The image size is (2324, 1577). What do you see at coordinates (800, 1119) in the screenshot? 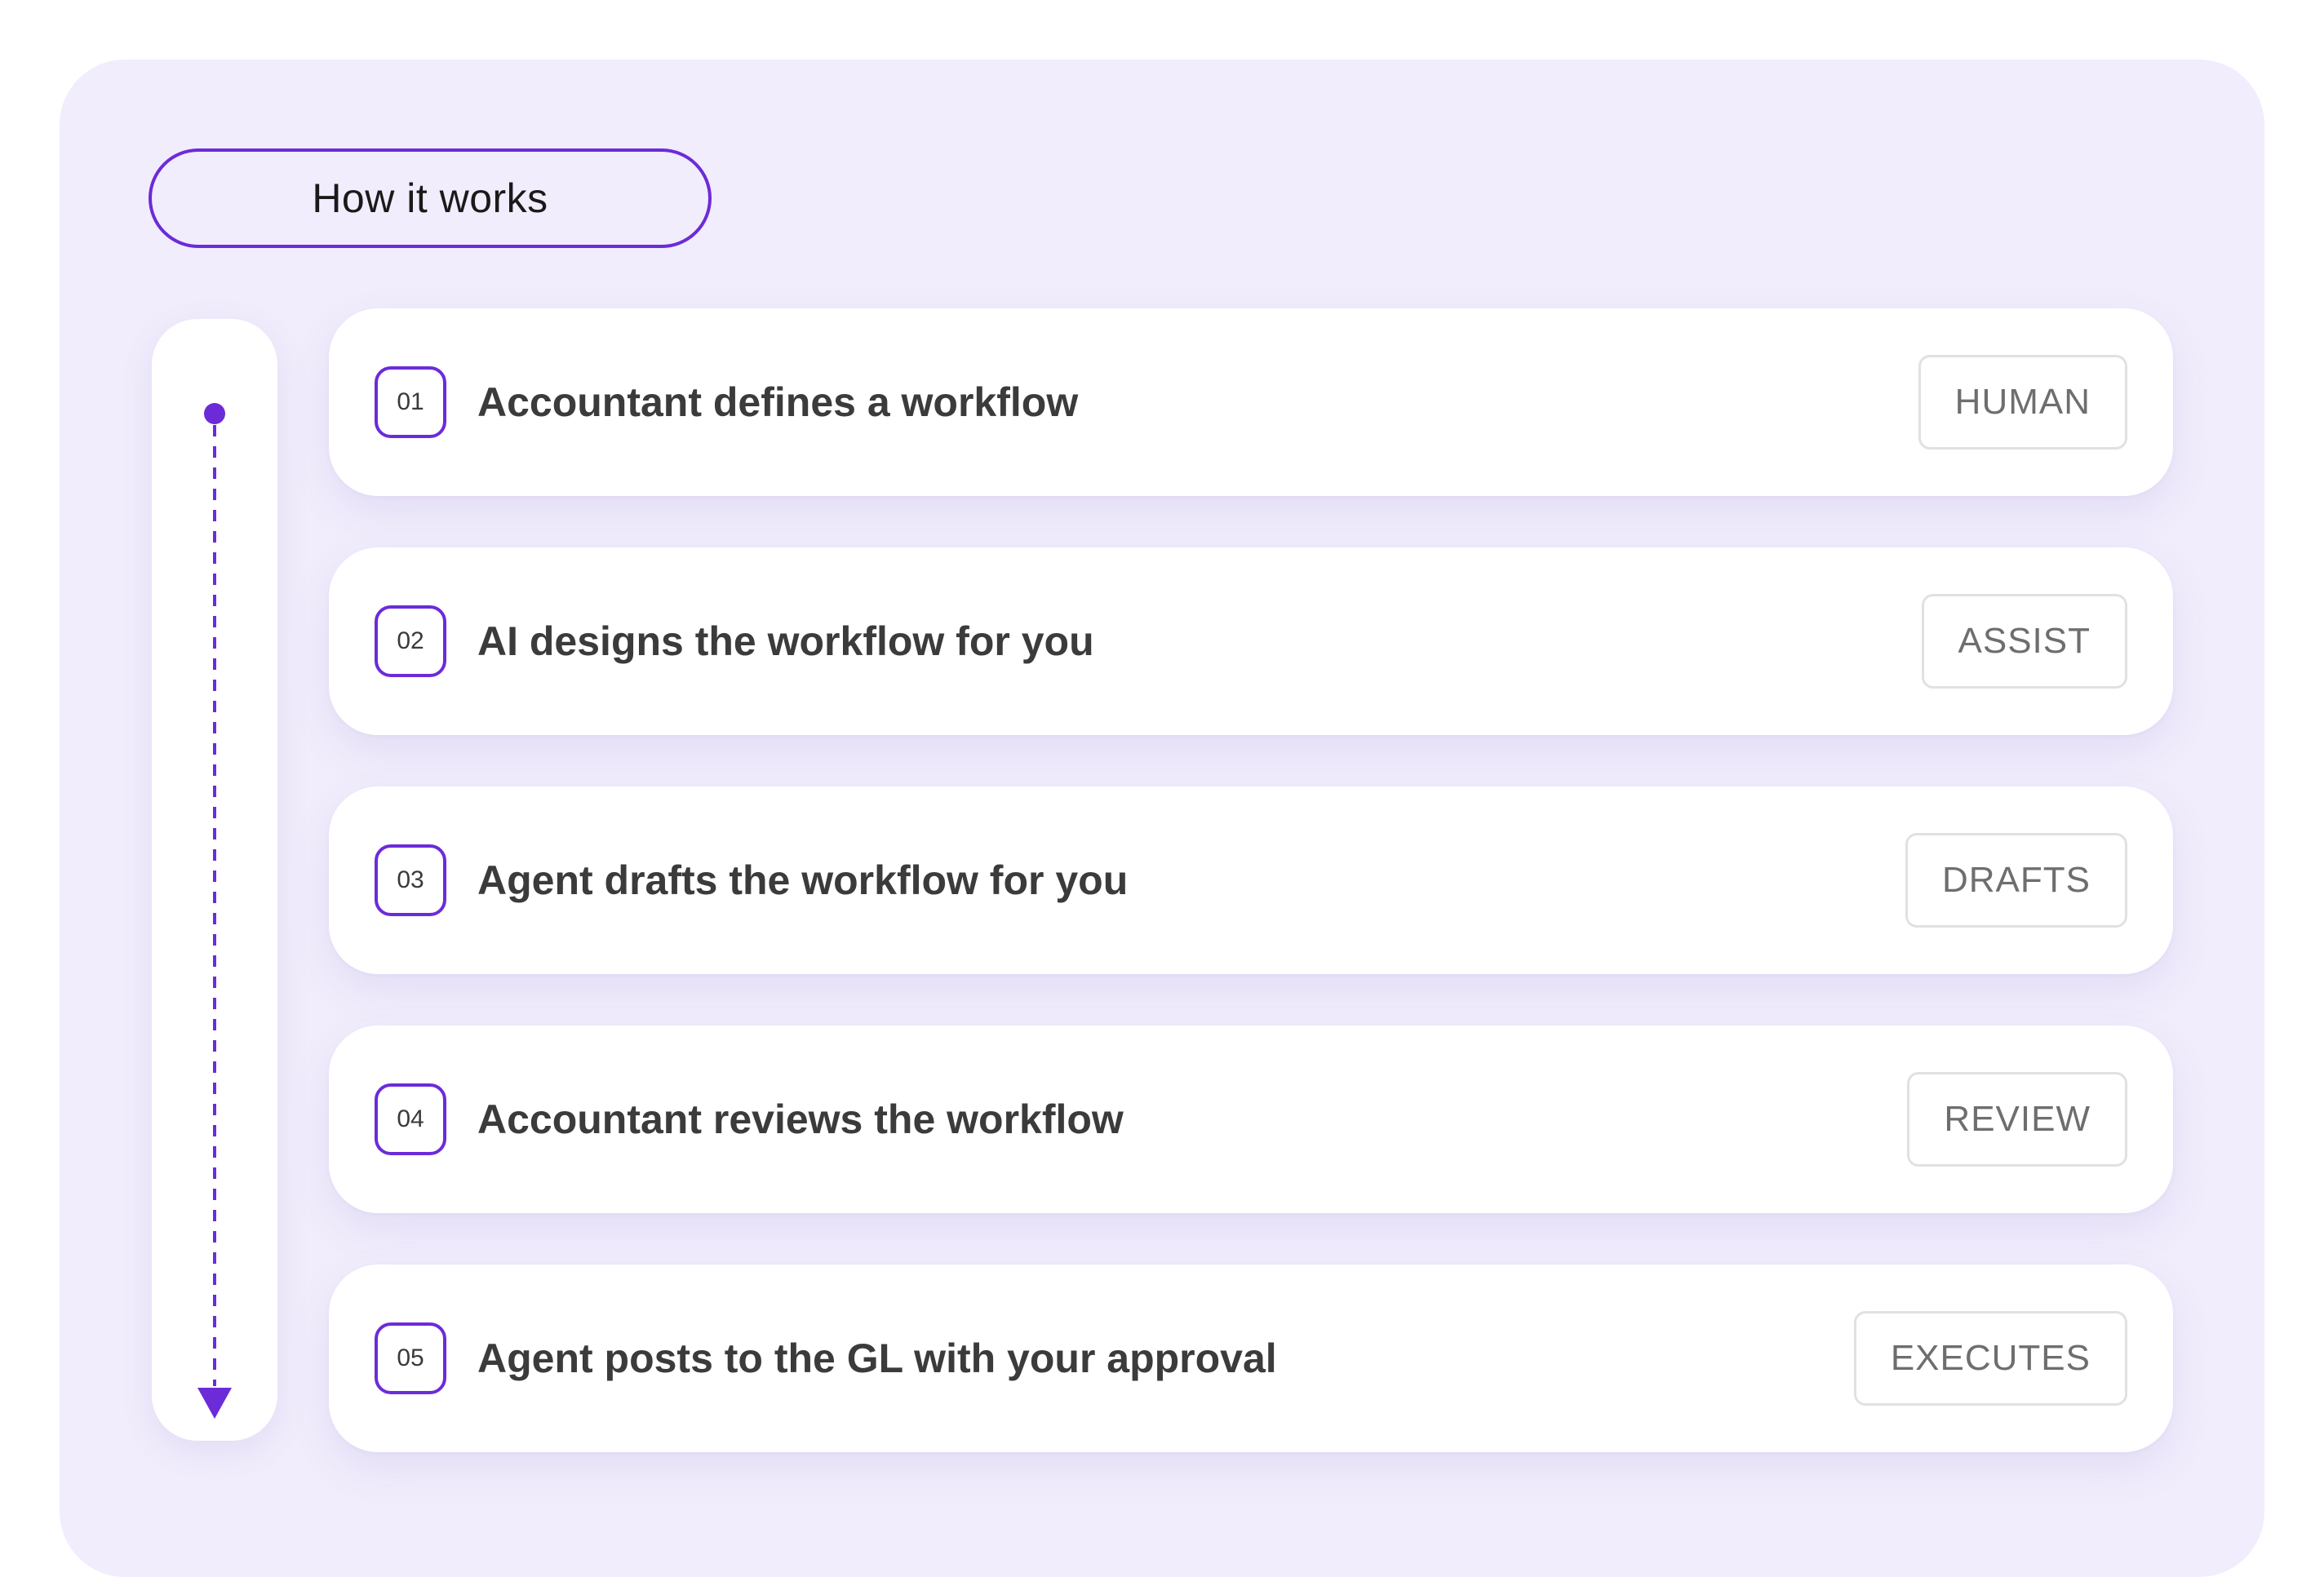
I see `step-title: Accountant reviews the workflow` at bounding box center [800, 1119].